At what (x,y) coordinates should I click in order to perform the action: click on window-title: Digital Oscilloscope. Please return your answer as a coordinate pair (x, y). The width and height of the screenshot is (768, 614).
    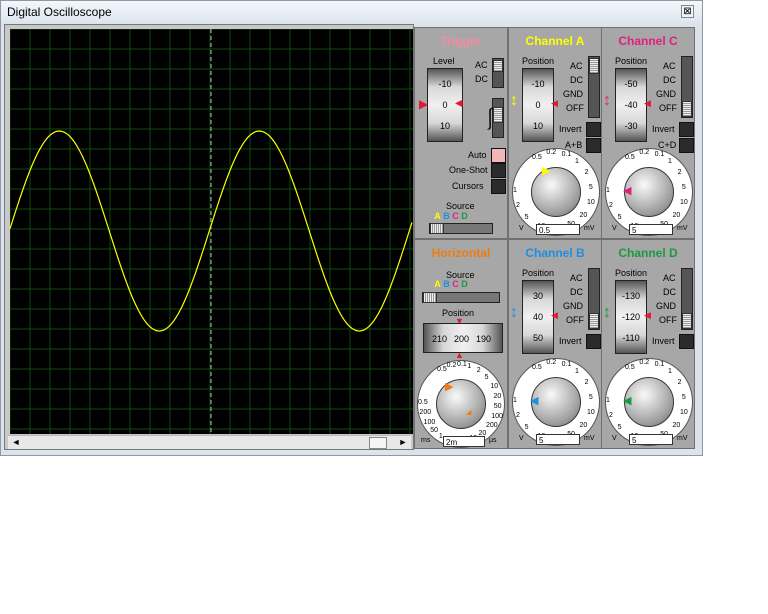
    Looking at the image, I should click on (59, 12).